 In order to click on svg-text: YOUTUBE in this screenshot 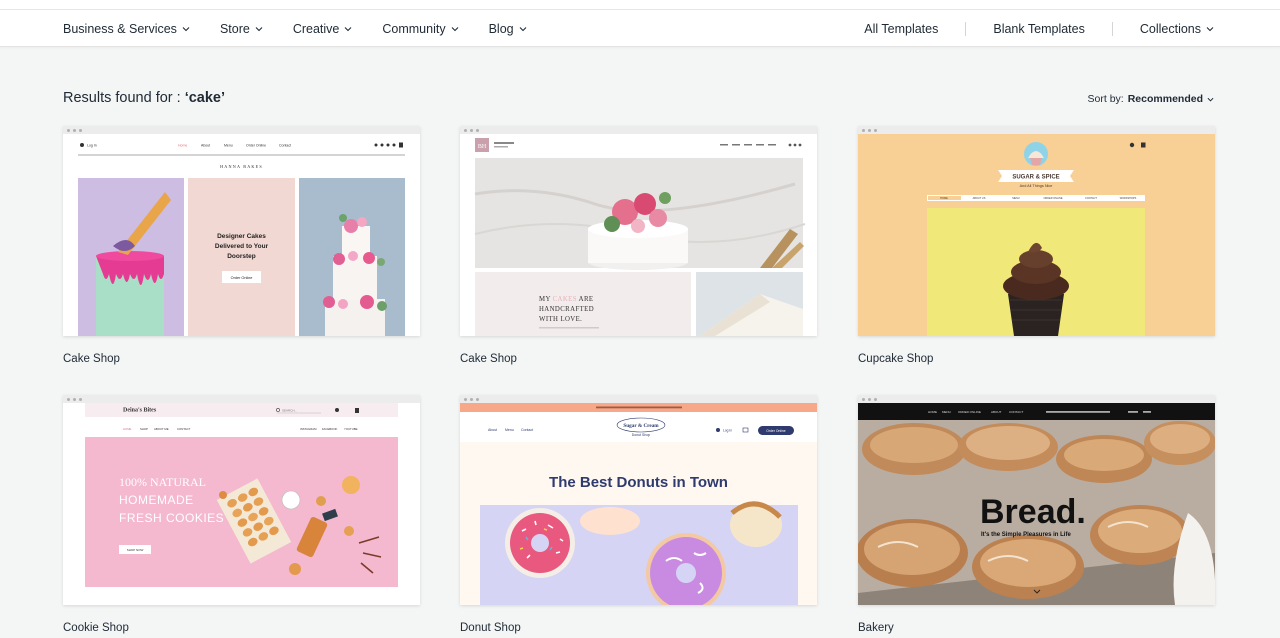, I will do `click(351, 429)`.